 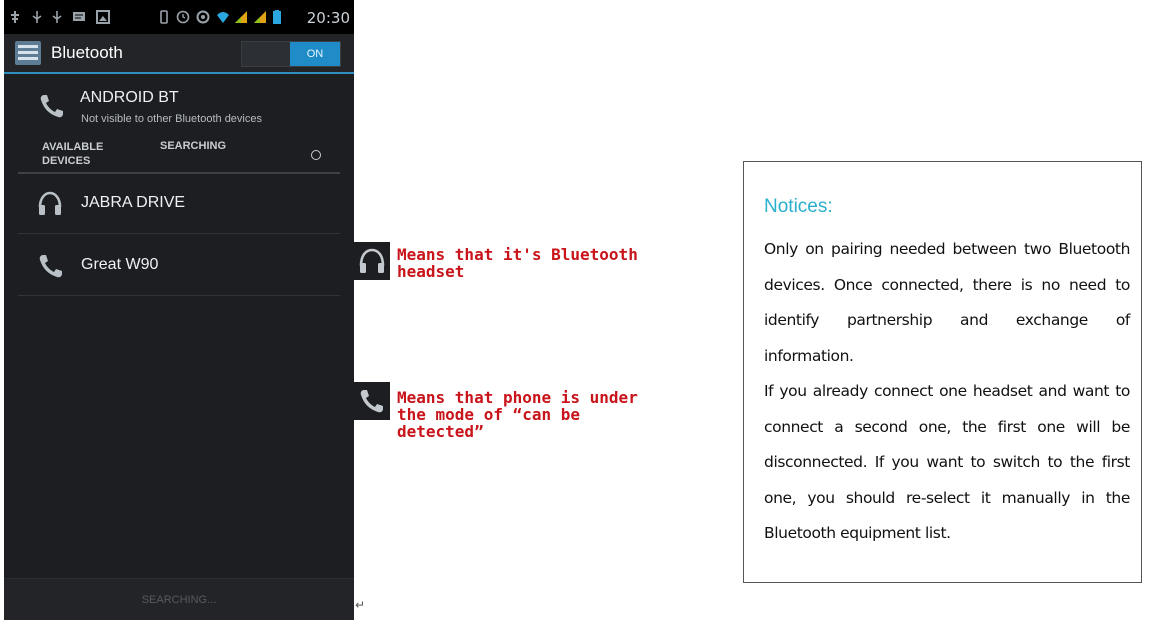 What do you see at coordinates (171, 119) in the screenshot?
I see `visibility-status: Not visible to other Bluetooth devices` at bounding box center [171, 119].